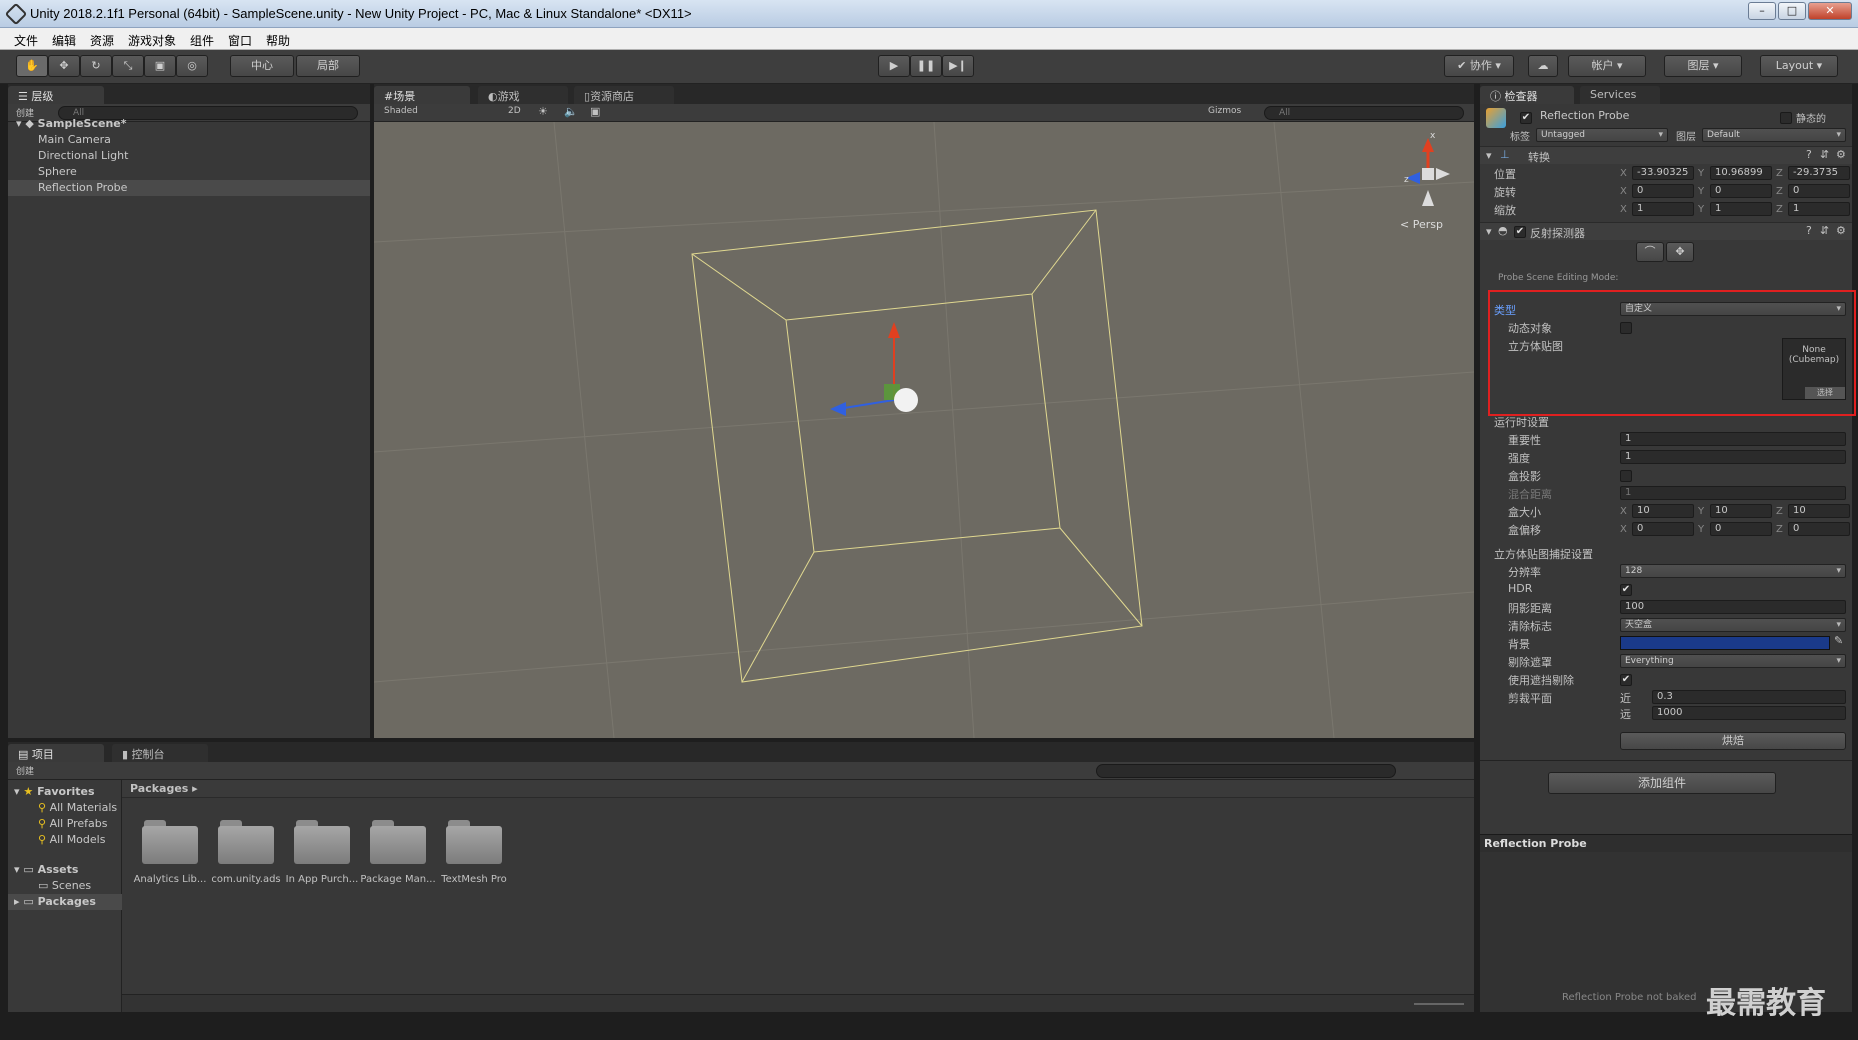 Image resolution: width=1858 pixels, height=1040 pixels. Describe the element at coordinates (1662, 783) in the screenshot. I see `add-component-button: 添加组件` at that location.